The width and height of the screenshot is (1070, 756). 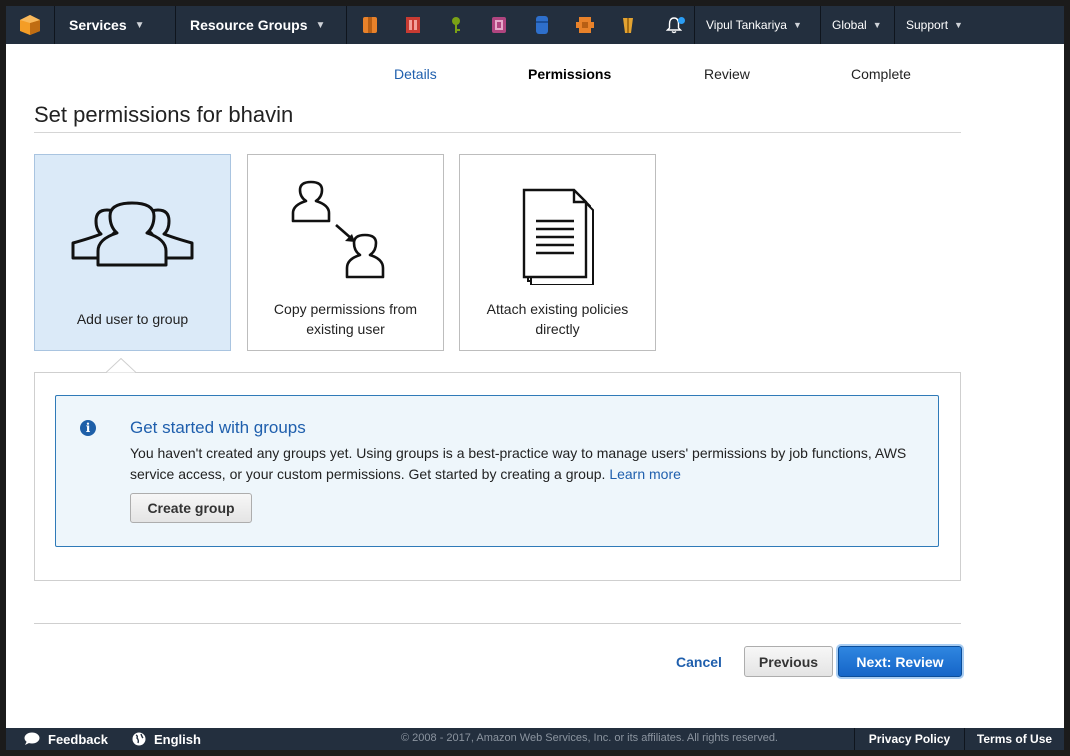 I want to click on title-divider, so click(x=497, y=132).